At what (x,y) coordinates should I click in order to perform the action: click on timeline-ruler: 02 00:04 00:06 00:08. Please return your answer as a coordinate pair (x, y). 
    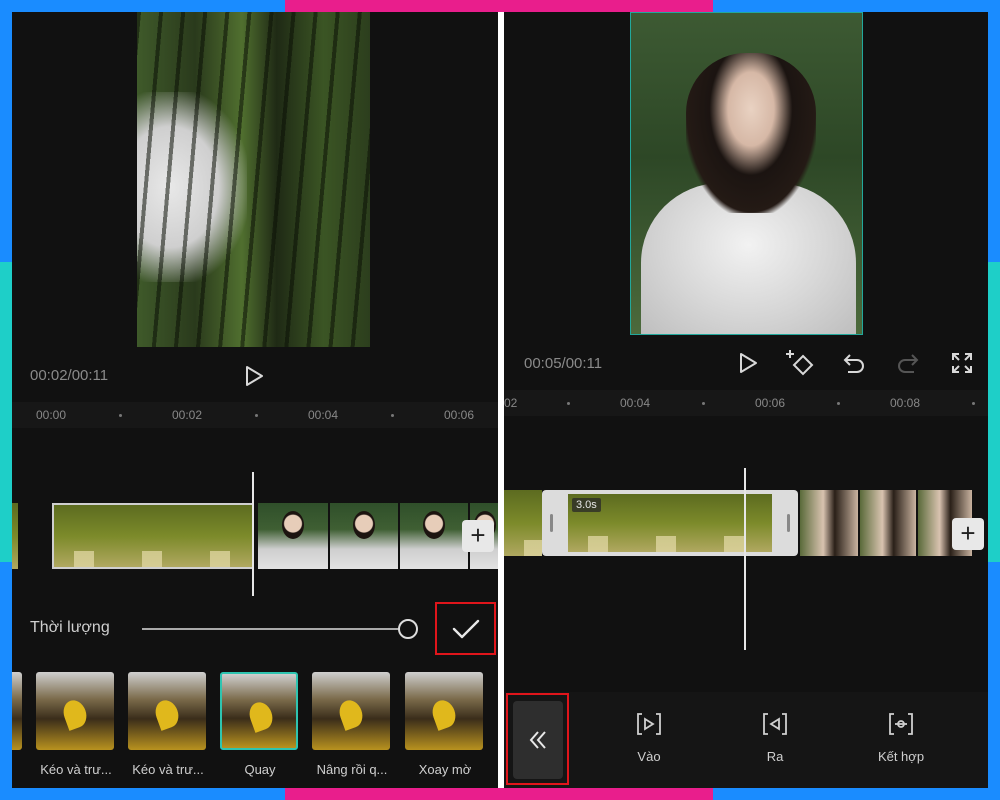
    Looking at the image, I should click on (746, 403).